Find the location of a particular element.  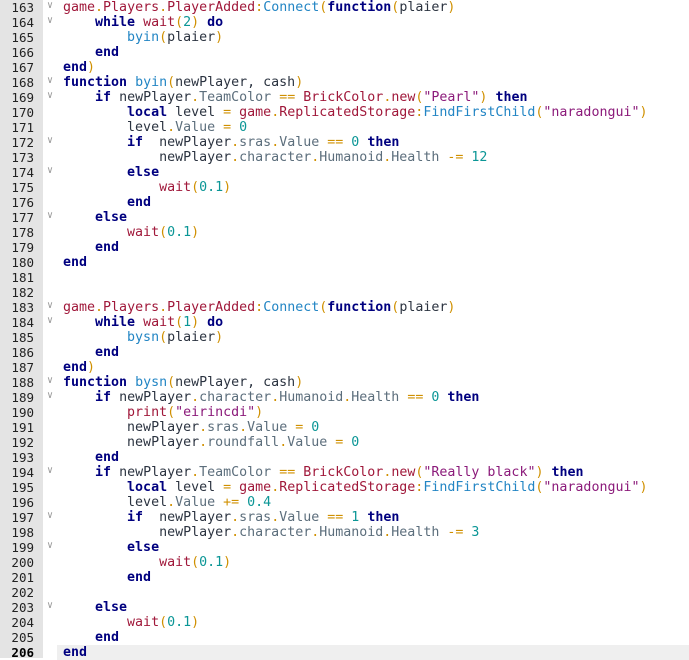

code-line: 205 end is located at coordinates (344, 637).